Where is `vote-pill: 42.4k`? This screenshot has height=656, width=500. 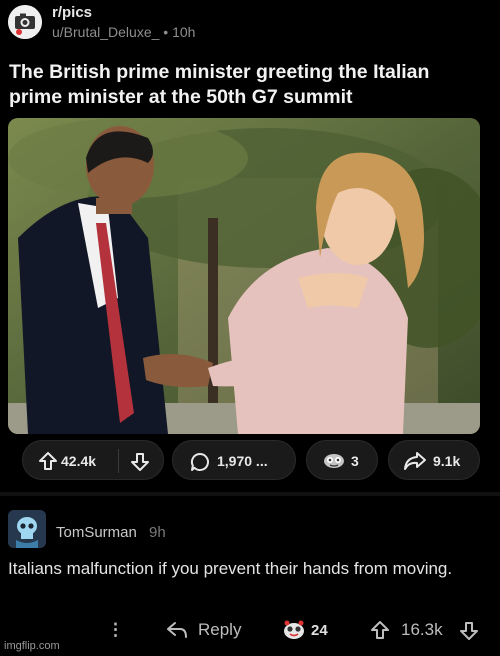 vote-pill: 42.4k is located at coordinates (93, 460).